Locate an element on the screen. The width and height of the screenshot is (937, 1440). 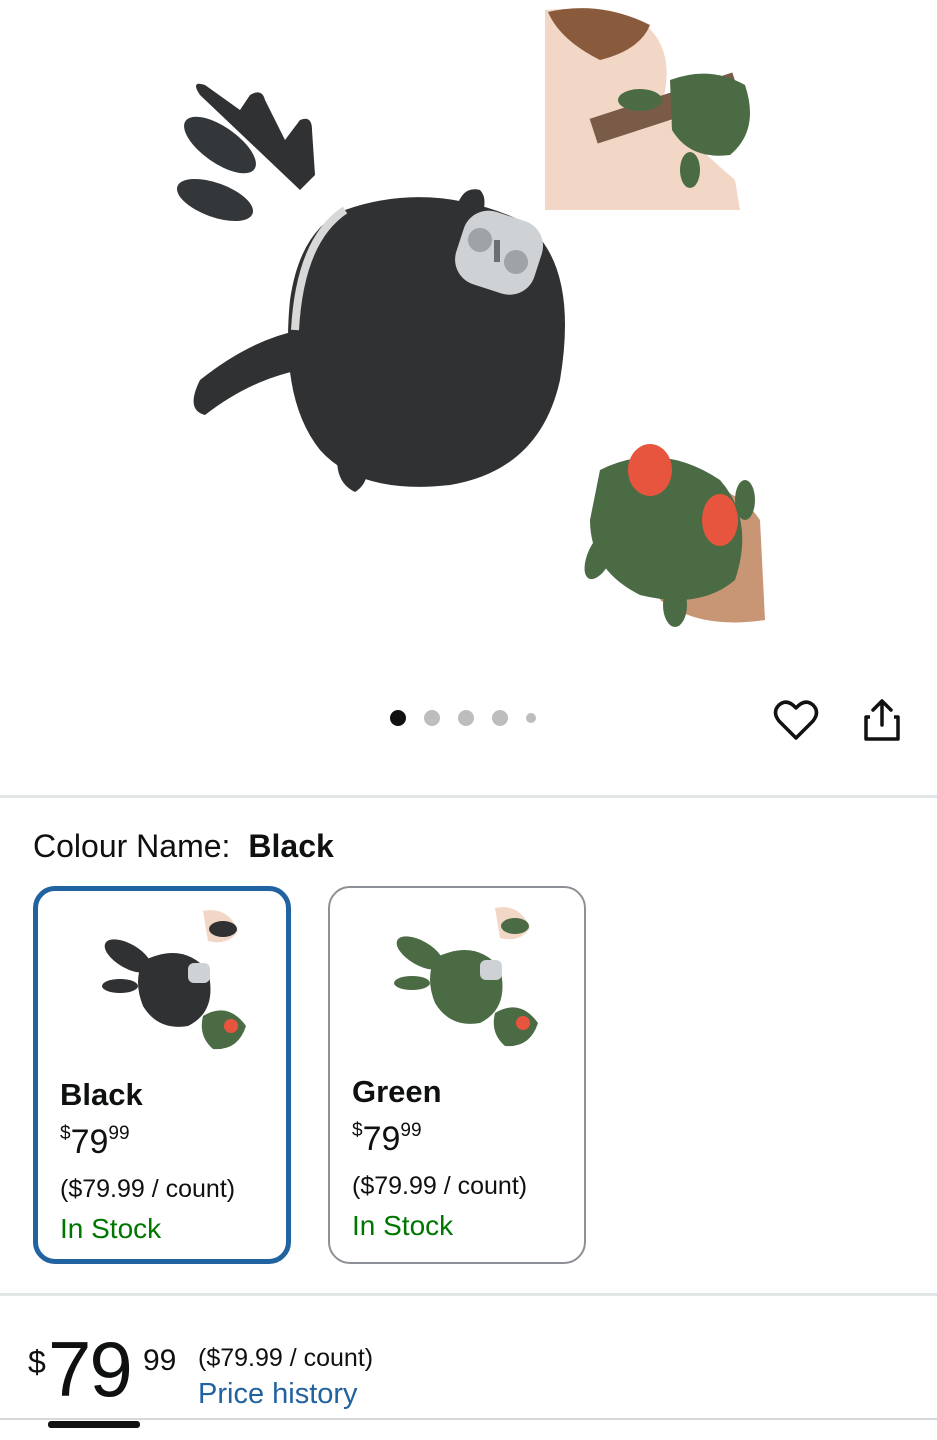
heart-icon is located at coordinates (796, 720).